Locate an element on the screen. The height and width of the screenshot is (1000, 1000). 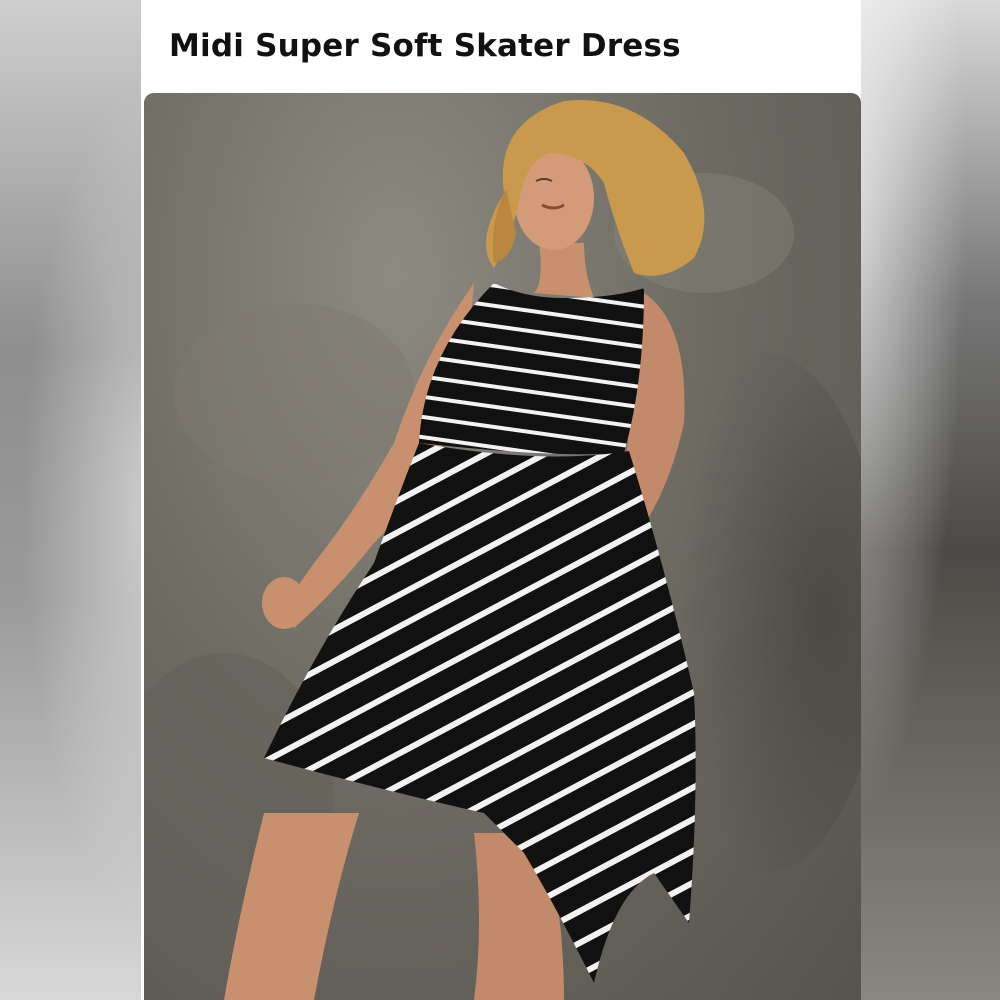
blurred-backdrop-left is located at coordinates (70, 500).